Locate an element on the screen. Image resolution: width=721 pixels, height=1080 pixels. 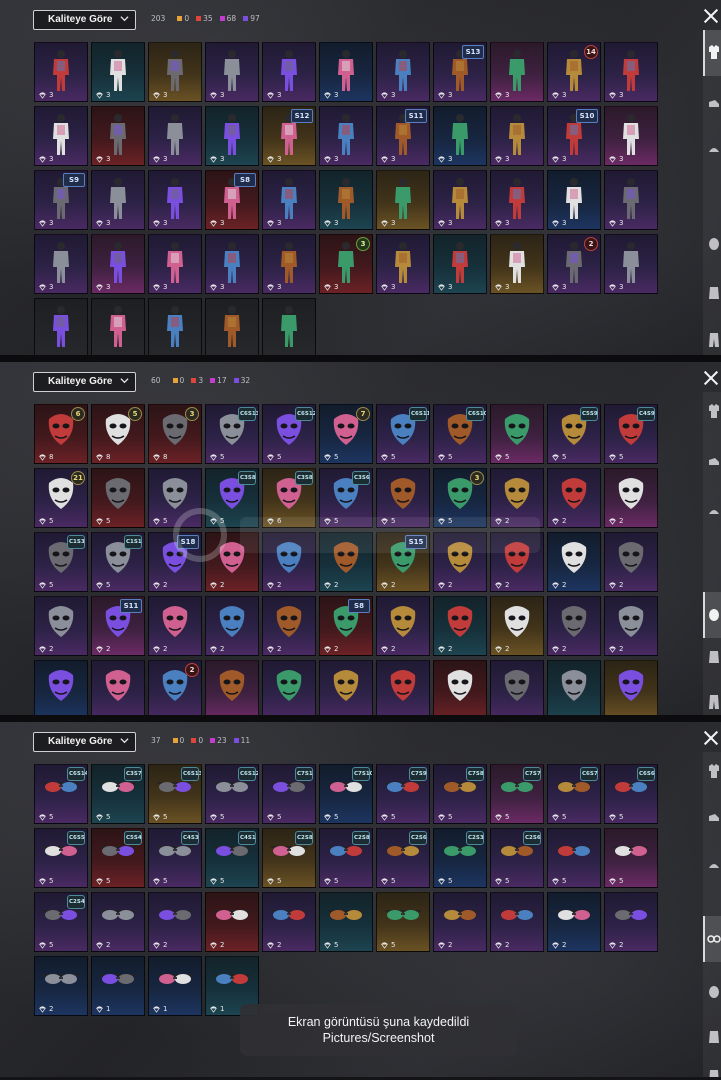
inventory-item: 14 3 is located at coordinates (574, 72).